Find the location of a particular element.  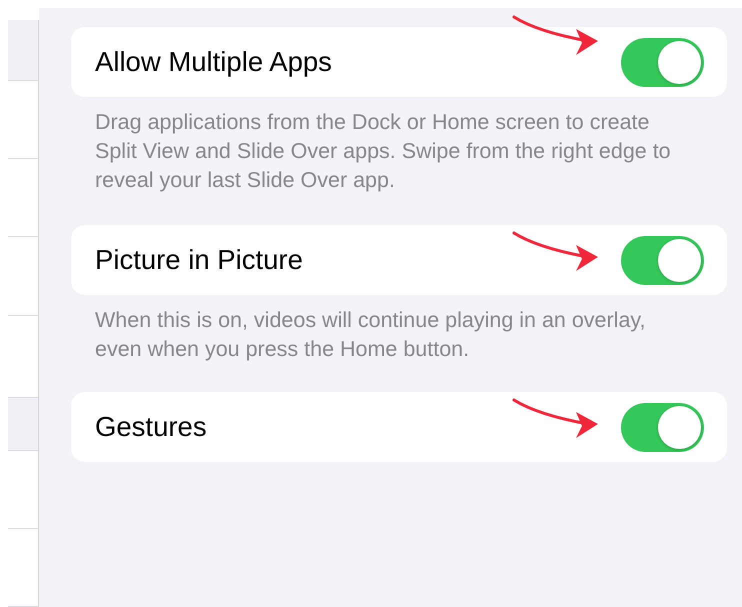

setting-label: Picture in Picture is located at coordinates (199, 260).